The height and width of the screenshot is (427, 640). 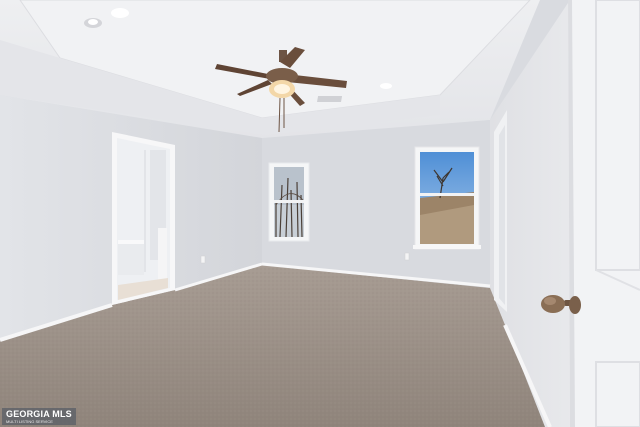 What do you see at coordinates (447, 198) in the screenshot?
I see `window-right` at bounding box center [447, 198].